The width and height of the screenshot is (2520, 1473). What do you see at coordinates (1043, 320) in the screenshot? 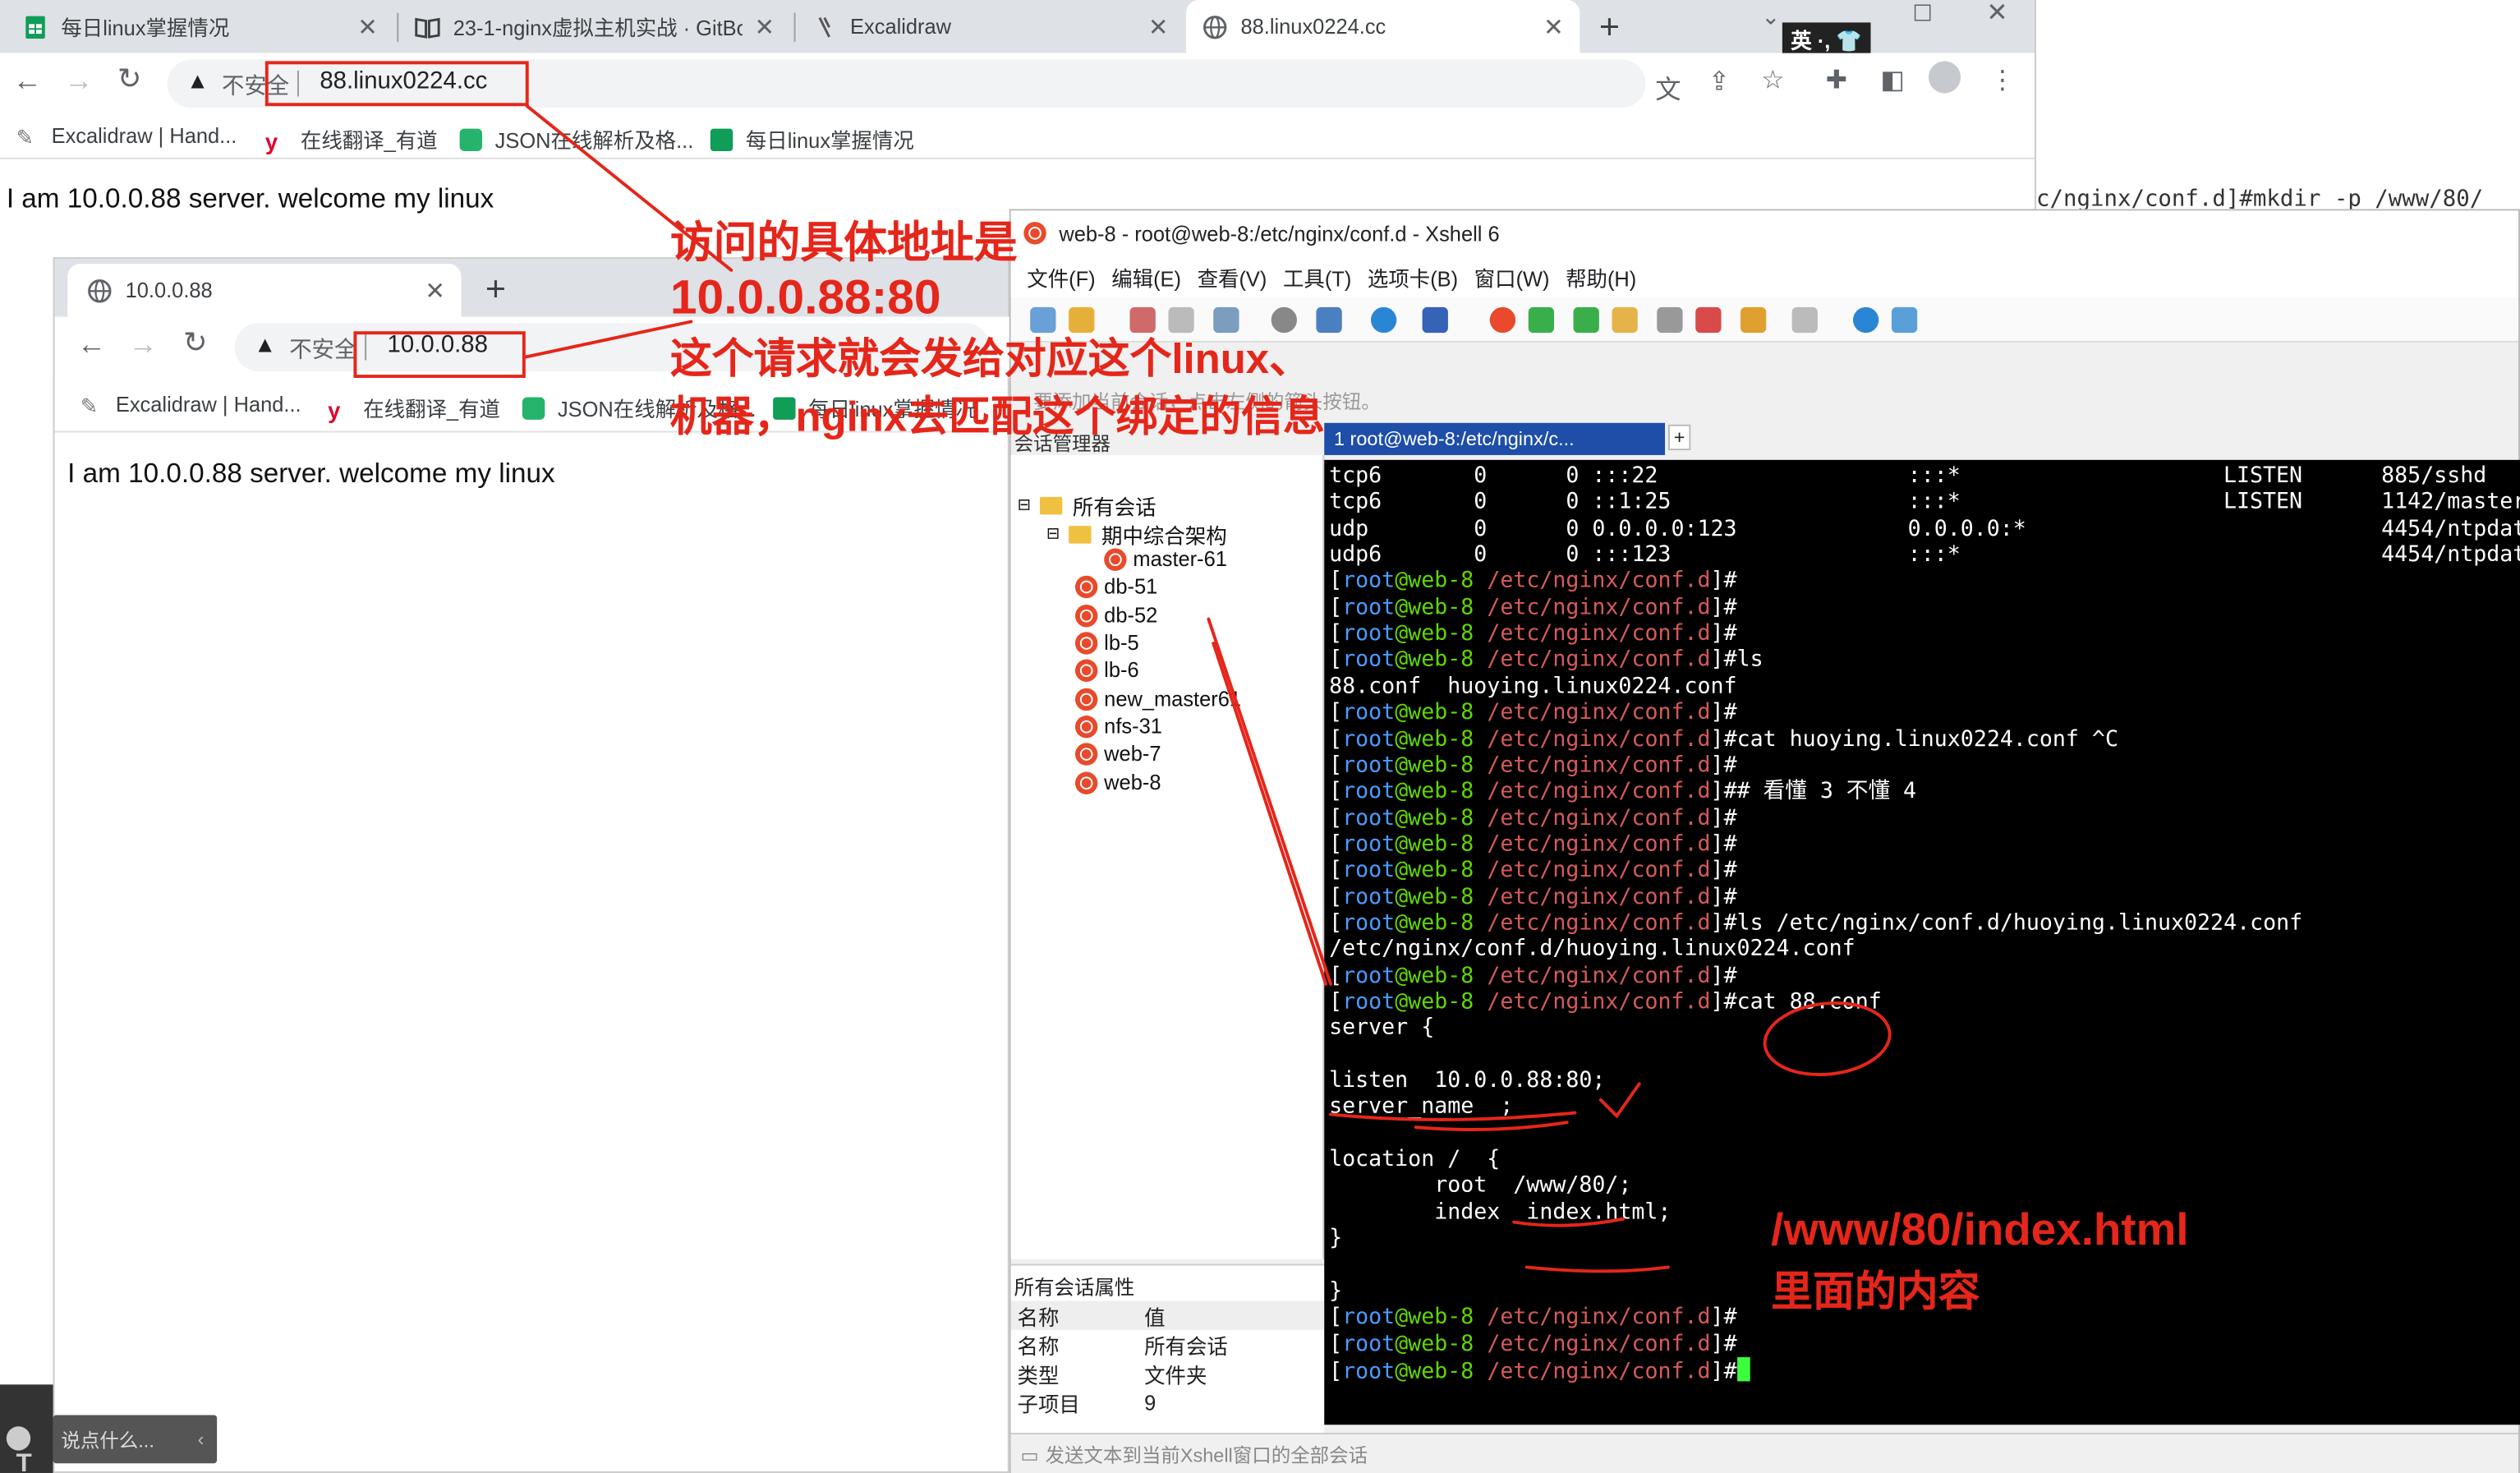
I see `new-session-icon` at bounding box center [1043, 320].